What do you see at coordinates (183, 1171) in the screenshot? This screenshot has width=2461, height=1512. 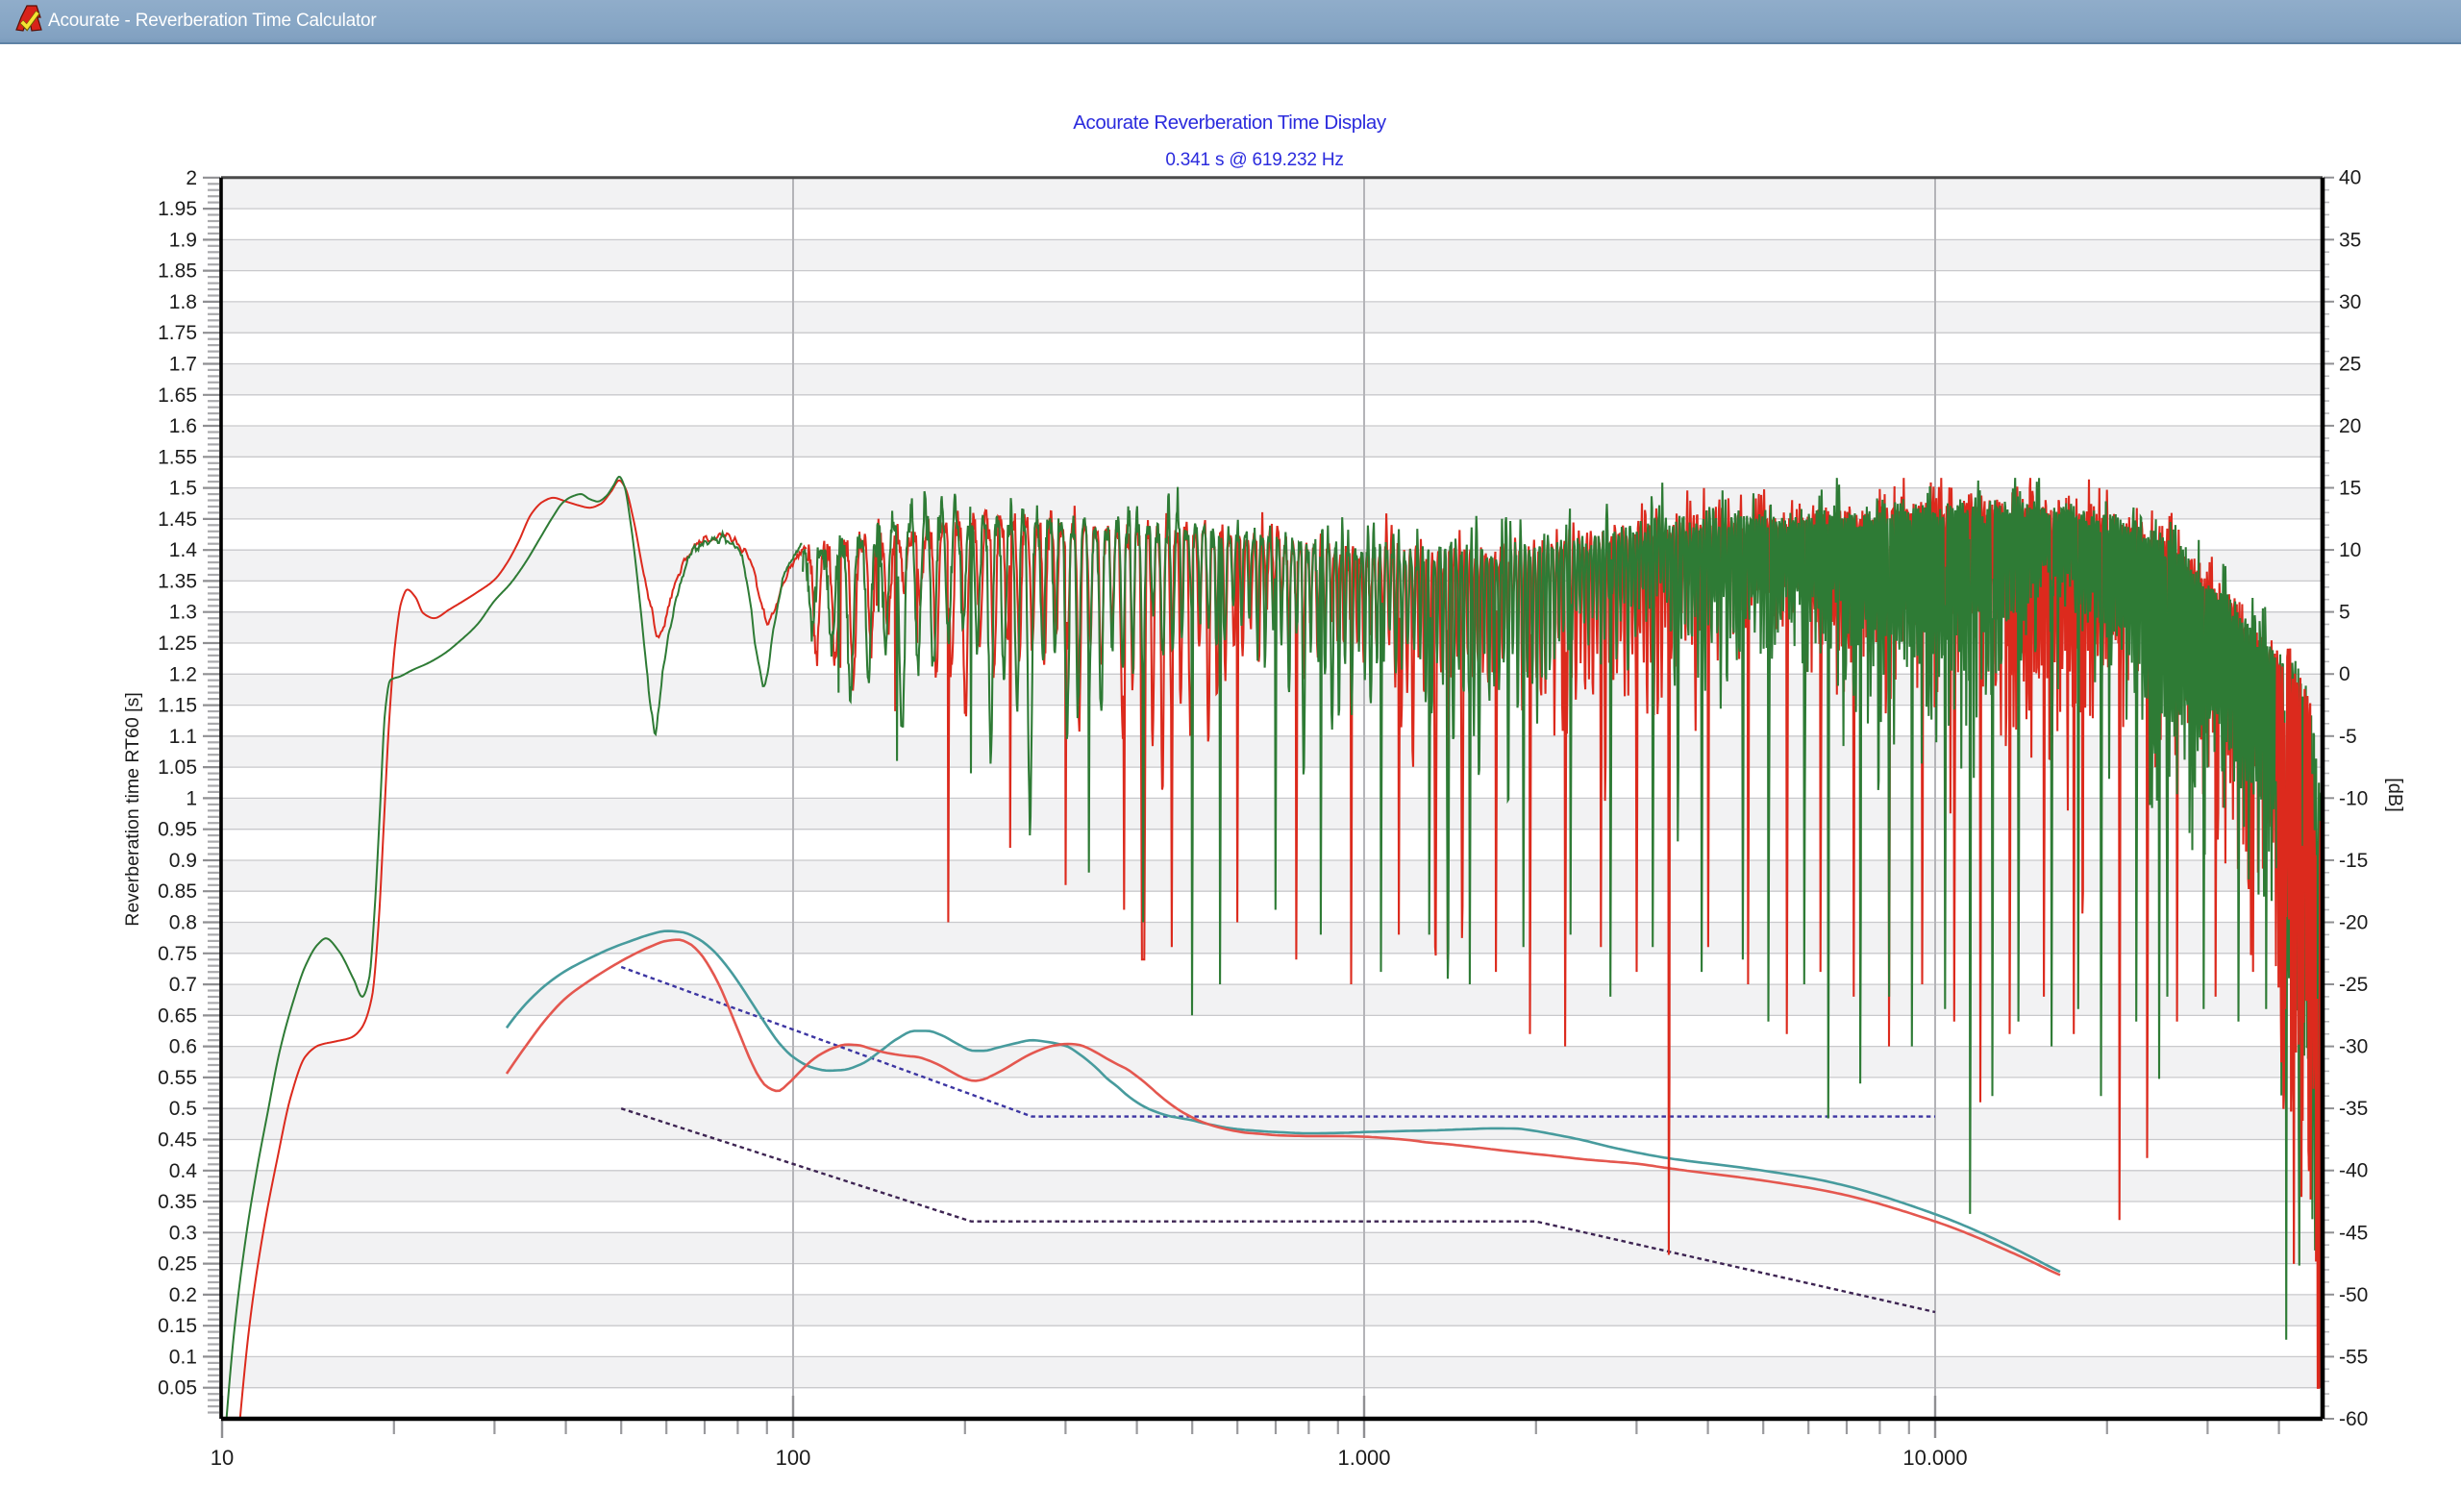 I see `svg-text: 0.4` at bounding box center [183, 1171].